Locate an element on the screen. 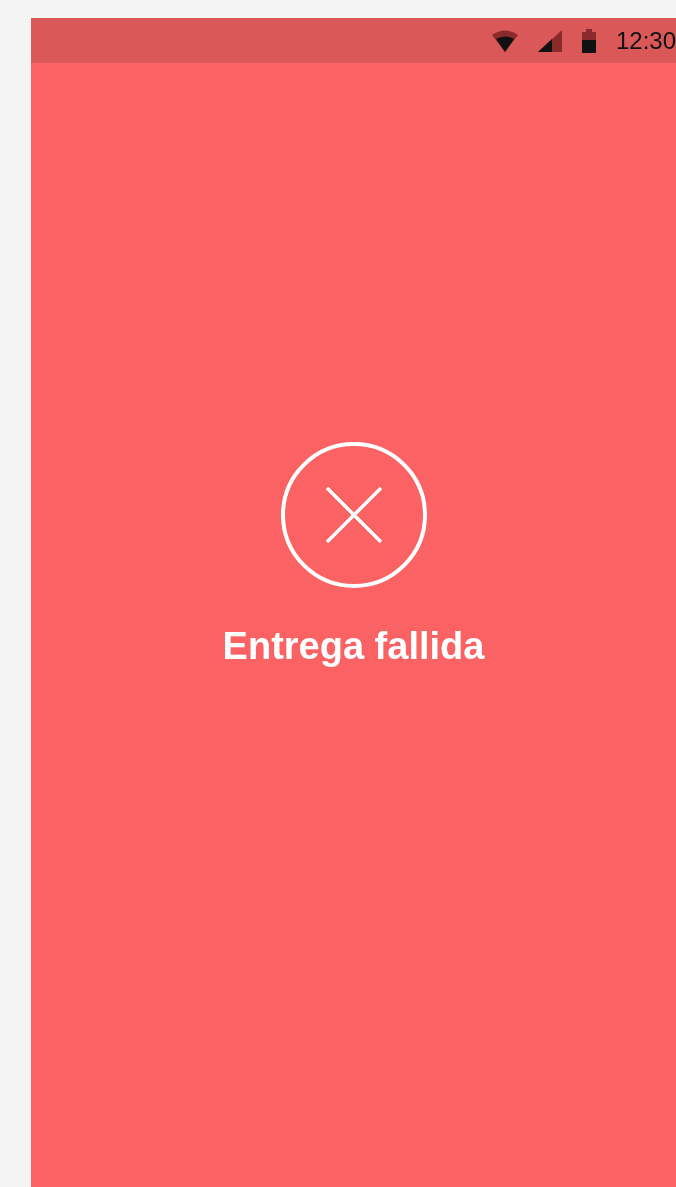  status-message: Entrega fallida is located at coordinates (353, 646).